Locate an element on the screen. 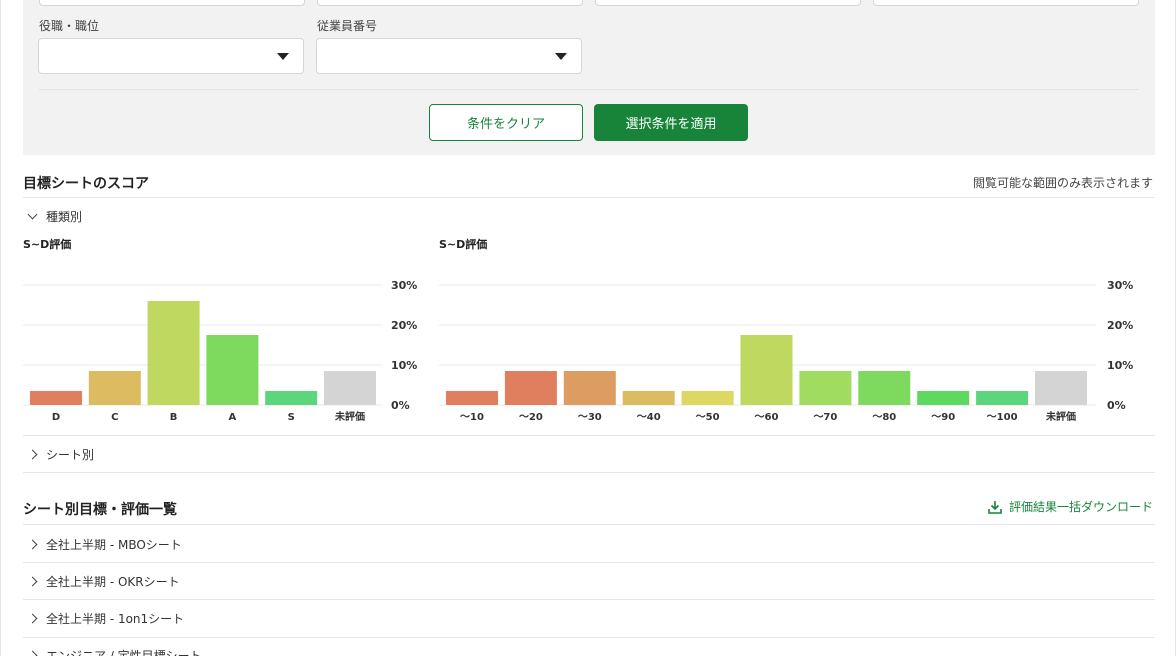 The image size is (1176, 656). position-select is located at coordinates (171, 56).